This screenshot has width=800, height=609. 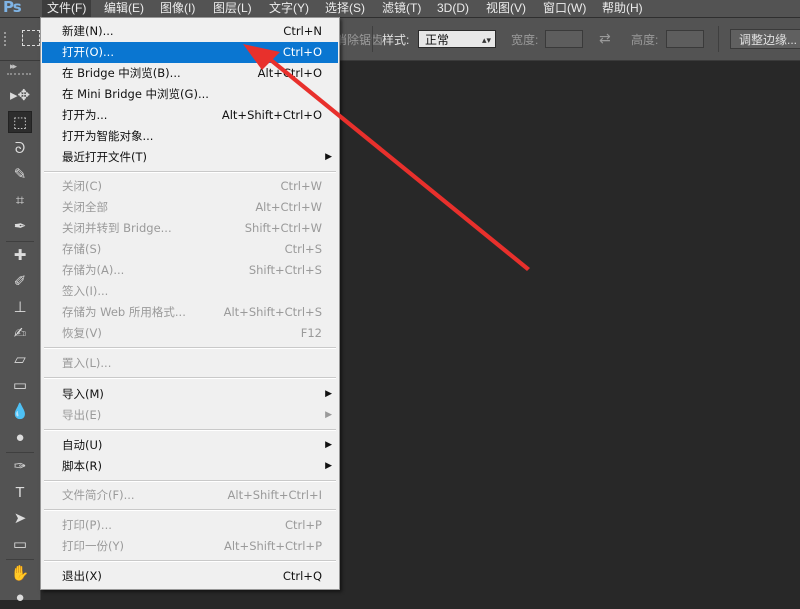 What do you see at coordinates (13, 66) in the screenshot?
I see `collapse-toolbox-icon: ▸▸` at bounding box center [13, 66].